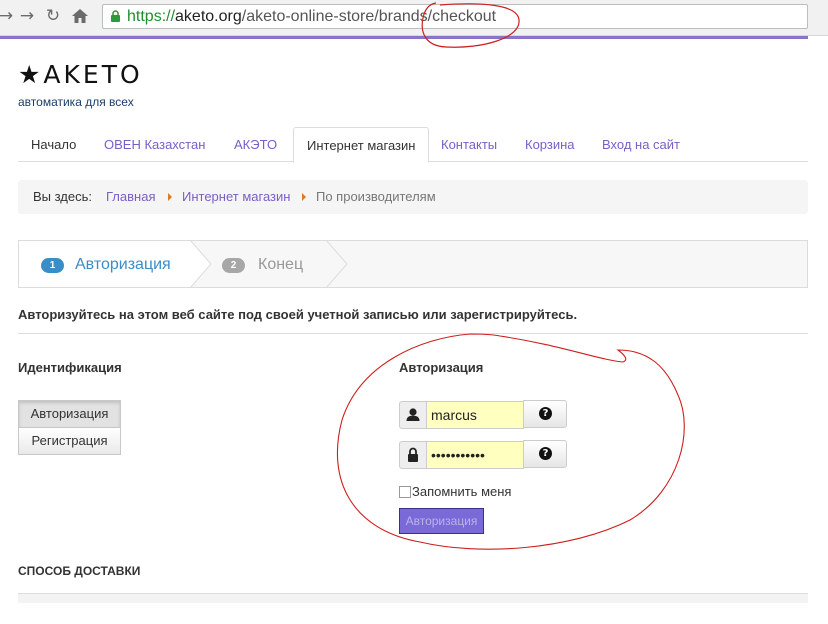 Image resolution: width=828 pixels, height=624 pixels. What do you see at coordinates (53, 16) in the screenshot?
I see `reload-icon: ↻` at bounding box center [53, 16].